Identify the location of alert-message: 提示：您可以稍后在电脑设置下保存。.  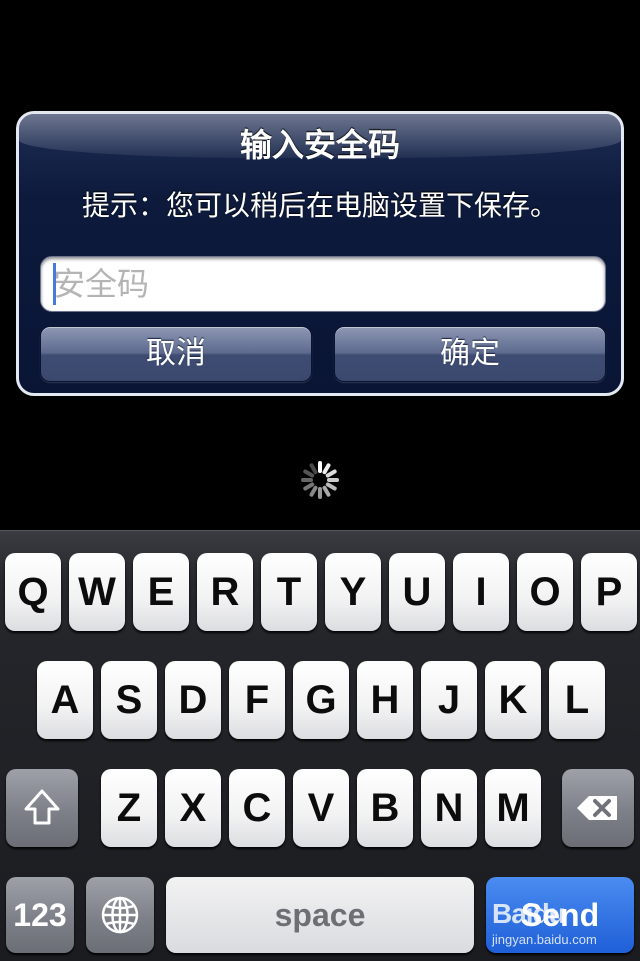
(319, 205).